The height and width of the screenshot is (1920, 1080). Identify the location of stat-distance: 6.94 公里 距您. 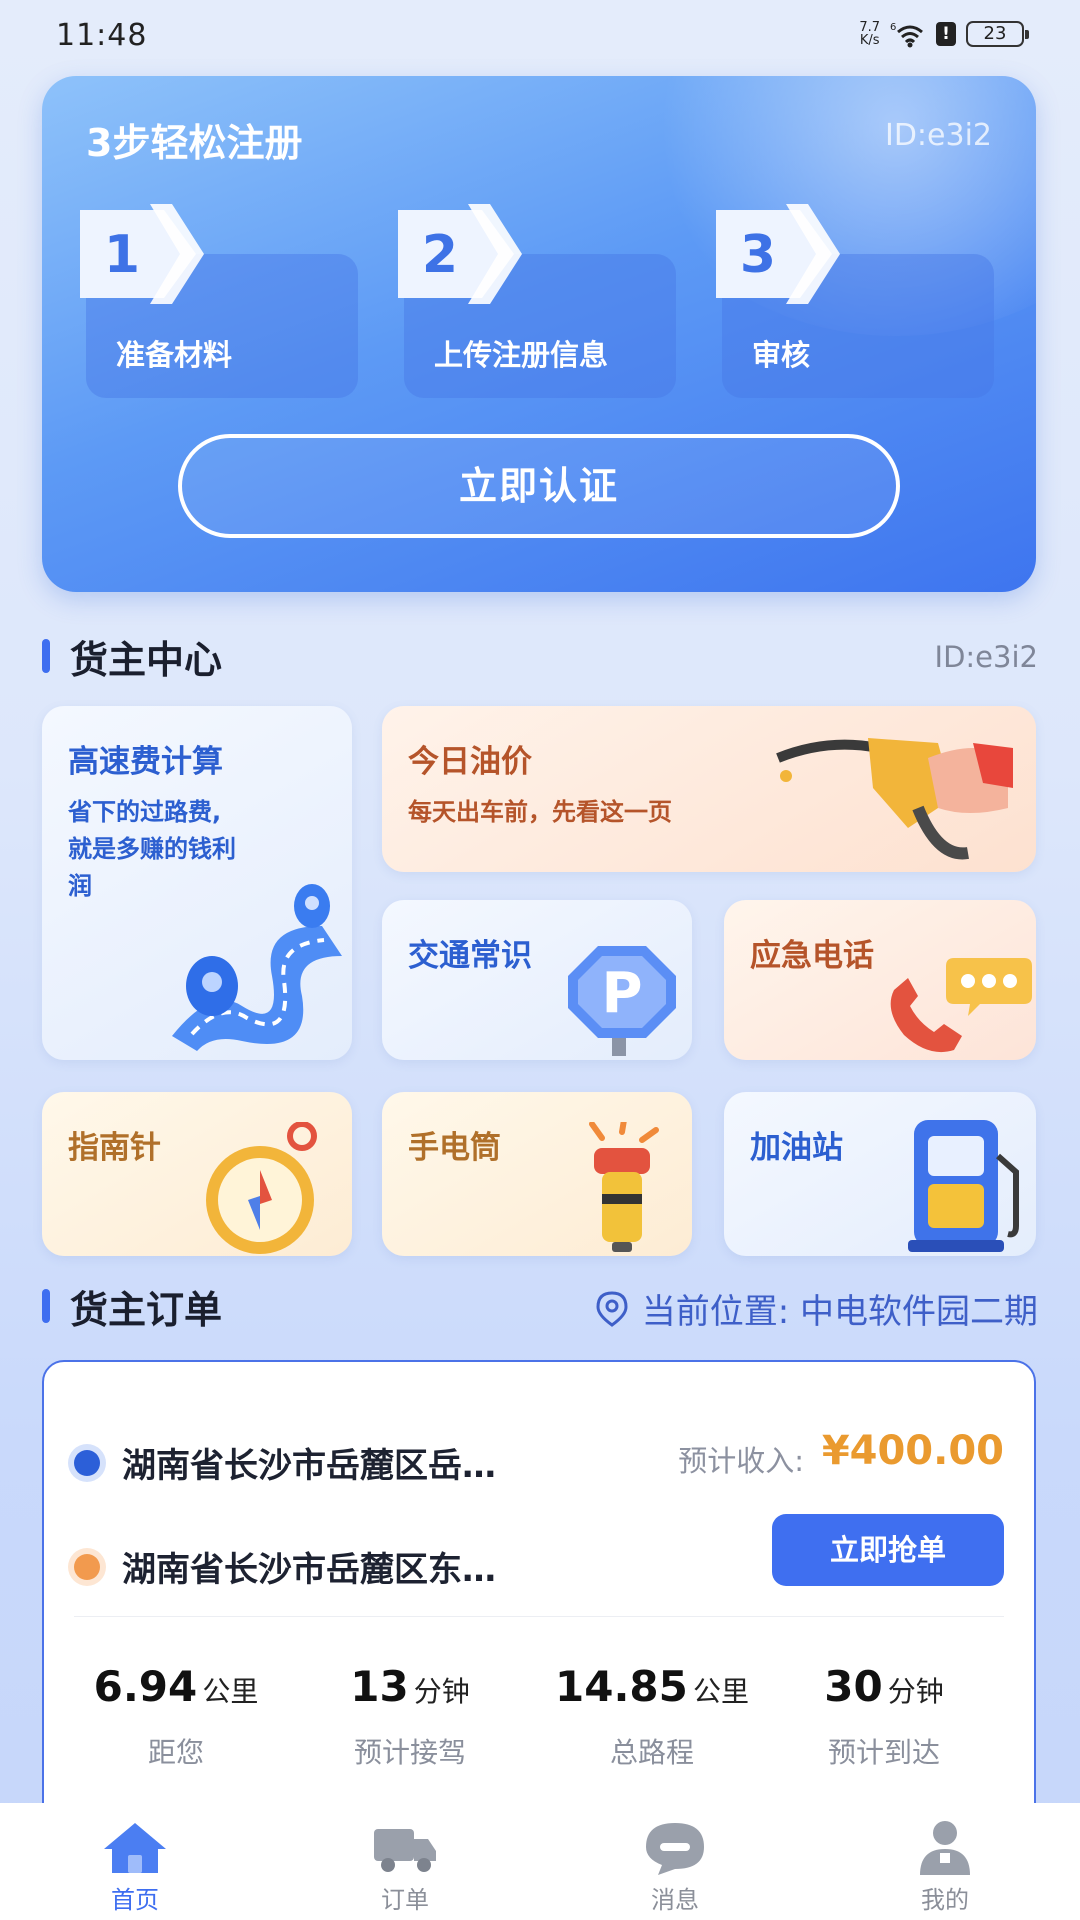
(176, 1715).